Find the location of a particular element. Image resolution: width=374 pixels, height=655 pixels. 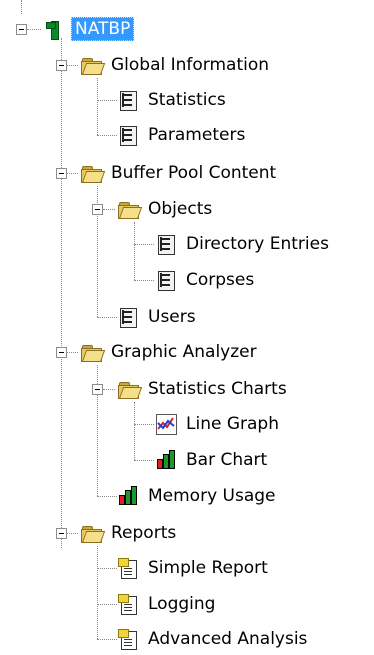

tree-node-label: Bar Chart is located at coordinates (227, 460).